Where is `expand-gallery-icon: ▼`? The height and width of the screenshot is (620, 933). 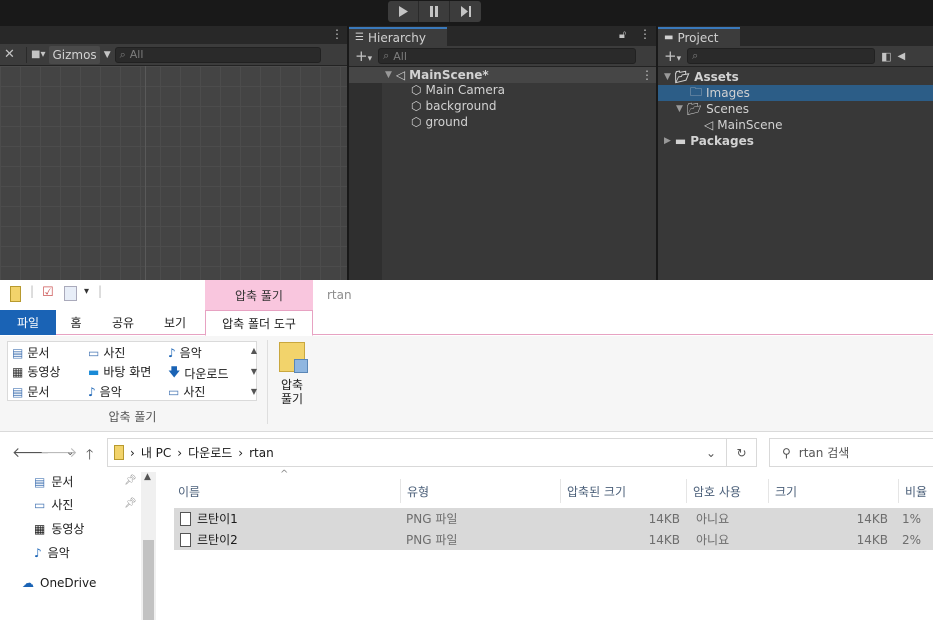 expand-gallery-icon: ▼ is located at coordinates (254, 391).